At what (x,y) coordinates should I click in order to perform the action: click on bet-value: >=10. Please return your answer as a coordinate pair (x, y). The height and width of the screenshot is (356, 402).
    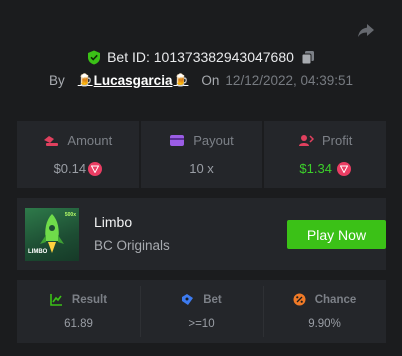
    Looking at the image, I should click on (201, 324).